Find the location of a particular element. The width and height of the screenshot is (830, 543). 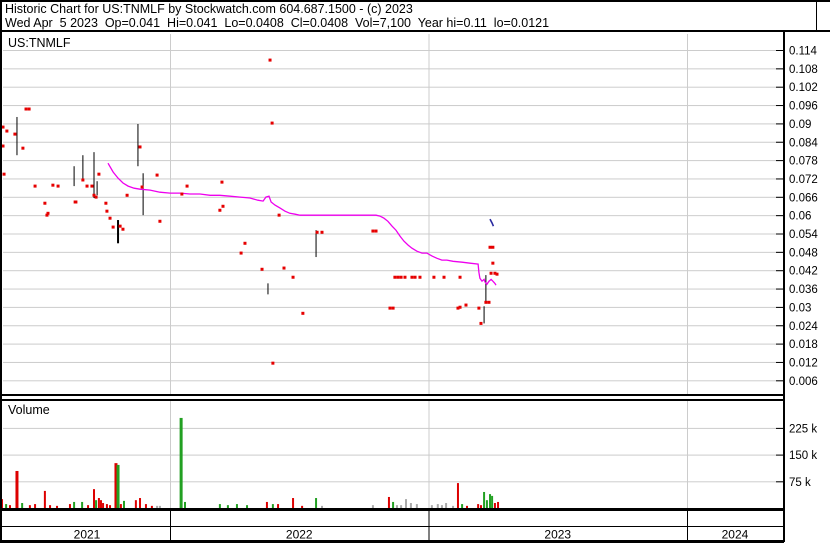

volume-bars is located at coordinates (250, 462).